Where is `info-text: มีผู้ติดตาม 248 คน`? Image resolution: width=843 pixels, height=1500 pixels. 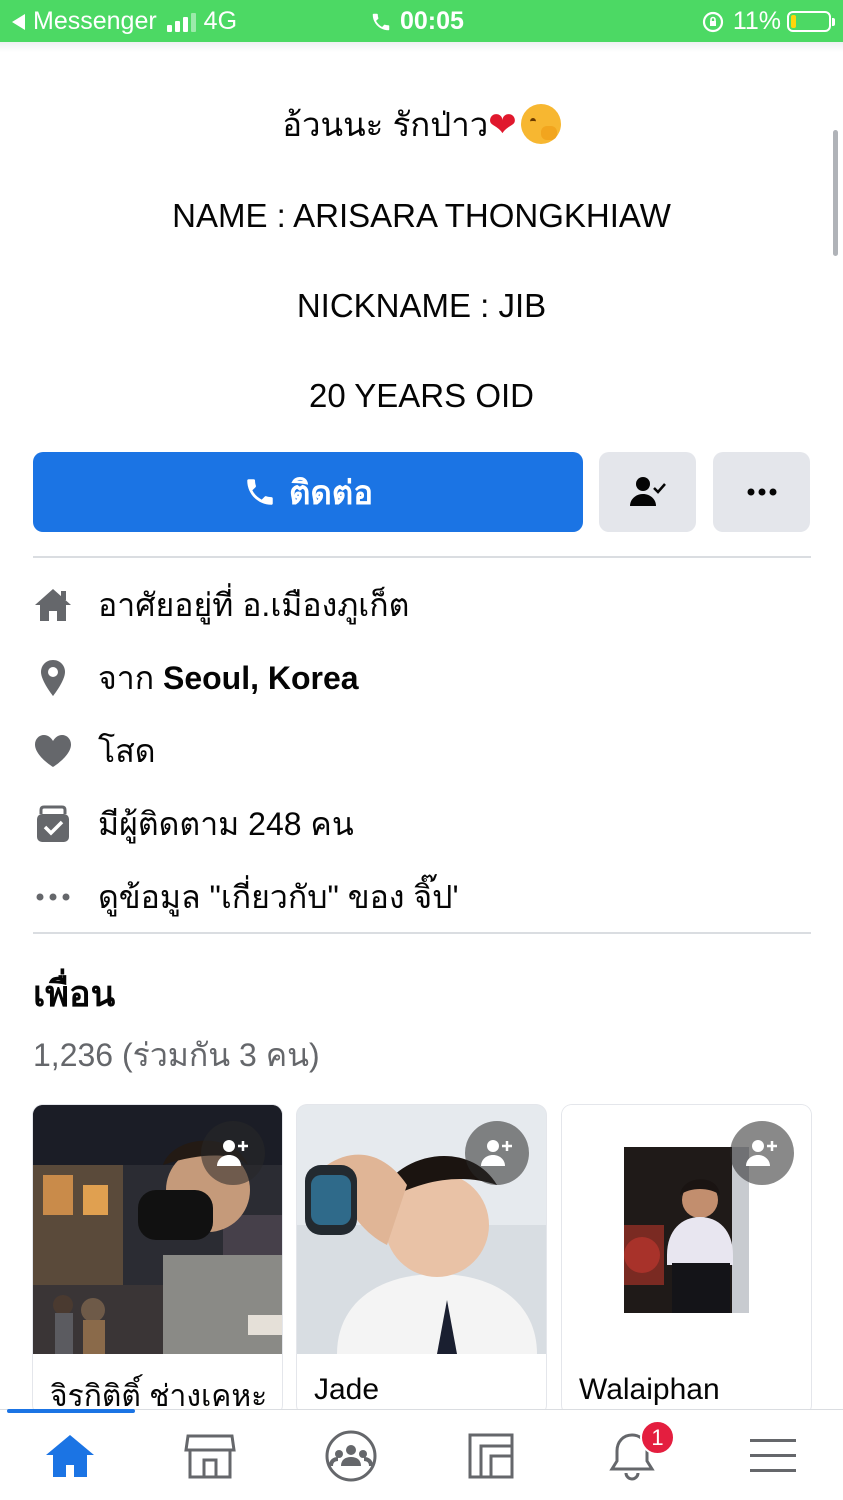
info-text: มีผู้ติดตาม 248 คน is located at coordinates (226, 823).